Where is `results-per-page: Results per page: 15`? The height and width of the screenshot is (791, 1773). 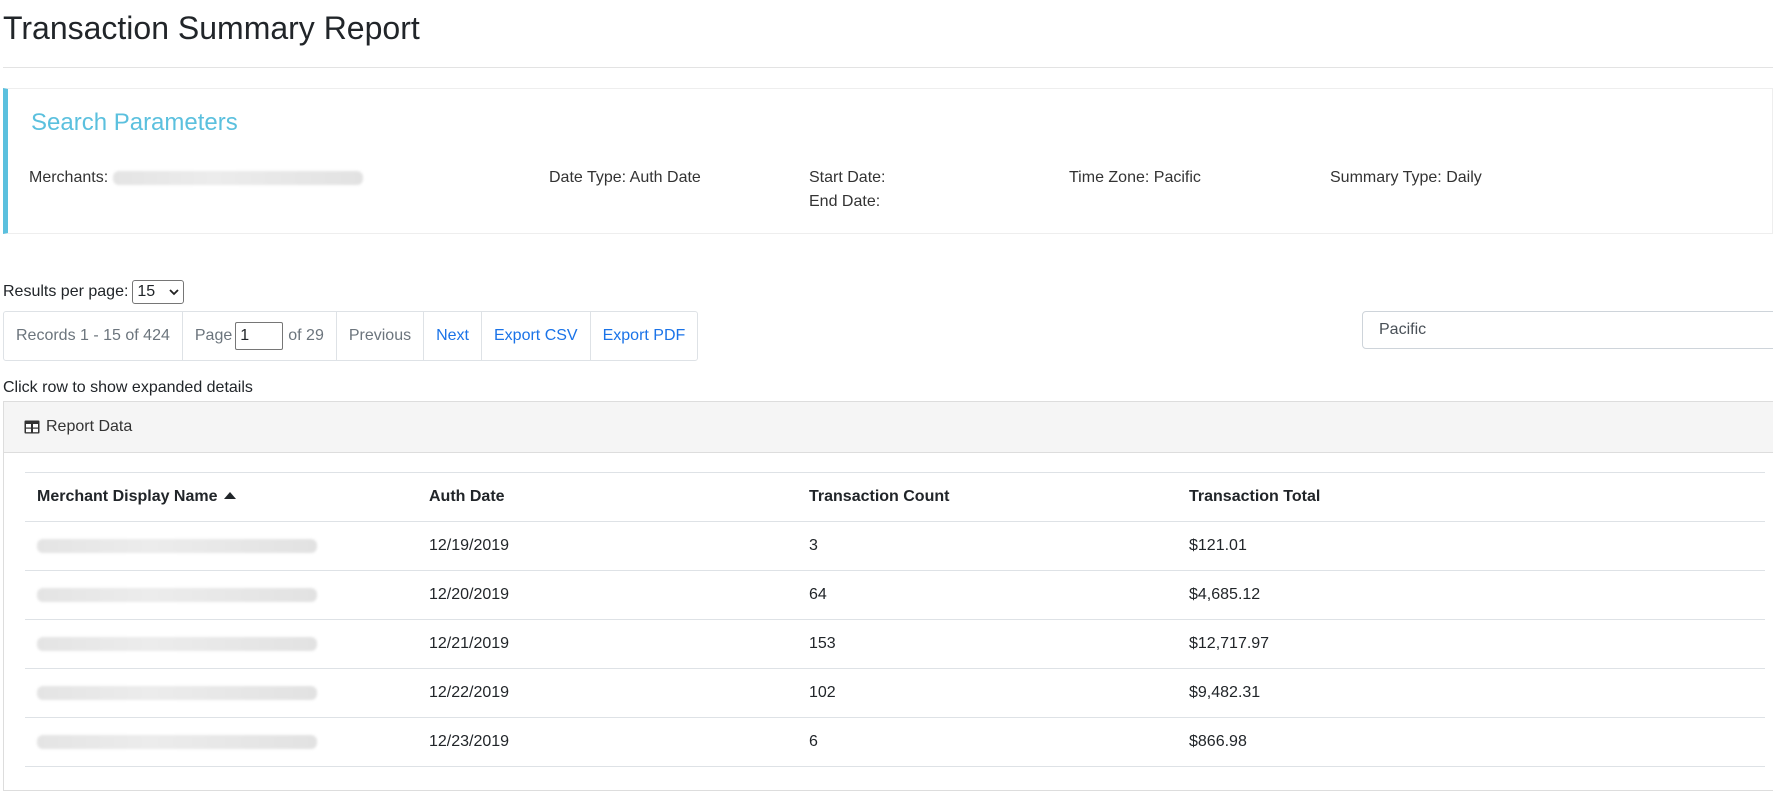 results-per-page: Results per page: 15 is located at coordinates (94, 292).